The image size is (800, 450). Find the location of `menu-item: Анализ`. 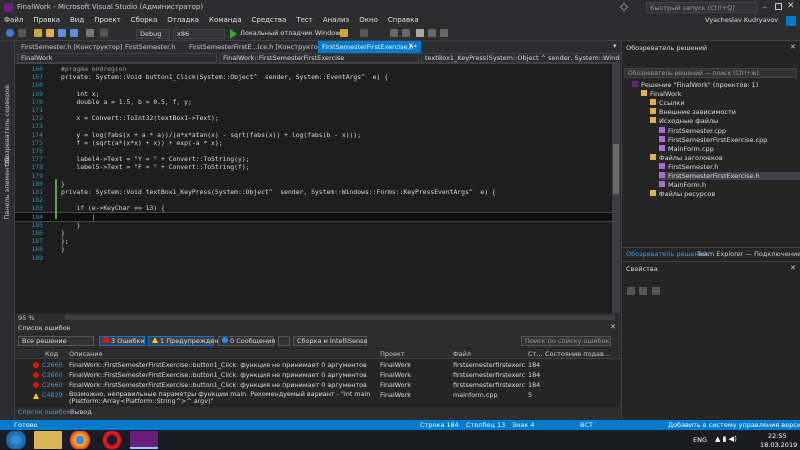

menu-item: Анализ is located at coordinates (336, 20).